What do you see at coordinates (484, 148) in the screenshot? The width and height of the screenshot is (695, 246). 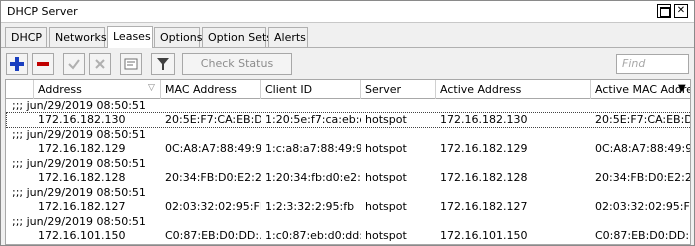 I see `cell-active-address: 172.16.182.129` at bounding box center [484, 148].